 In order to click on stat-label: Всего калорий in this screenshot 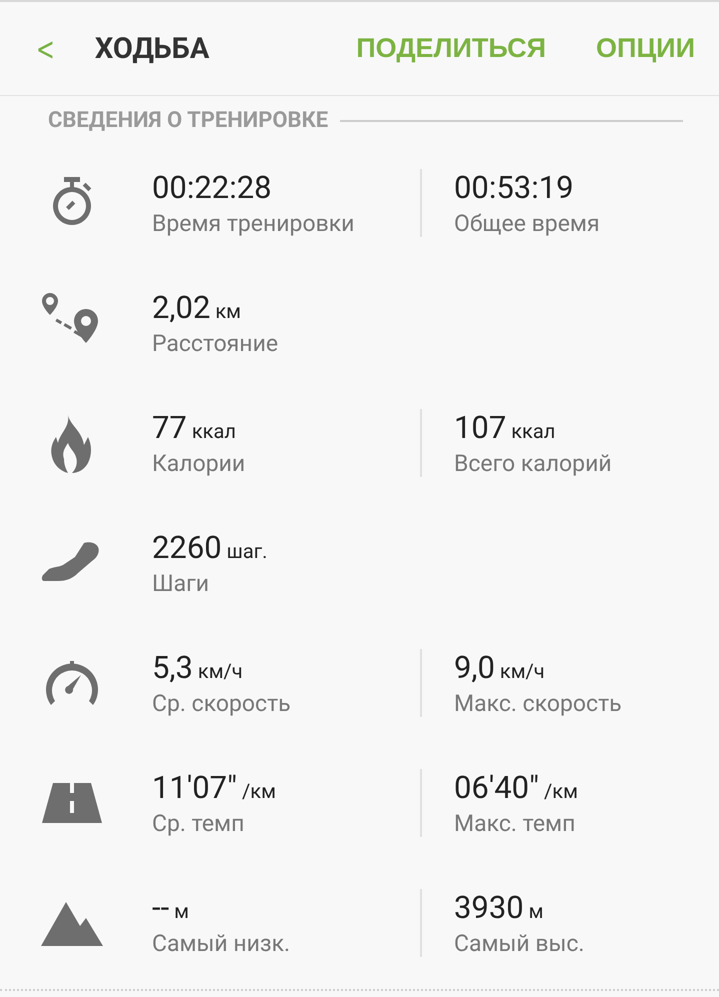, I will do `click(533, 463)`.